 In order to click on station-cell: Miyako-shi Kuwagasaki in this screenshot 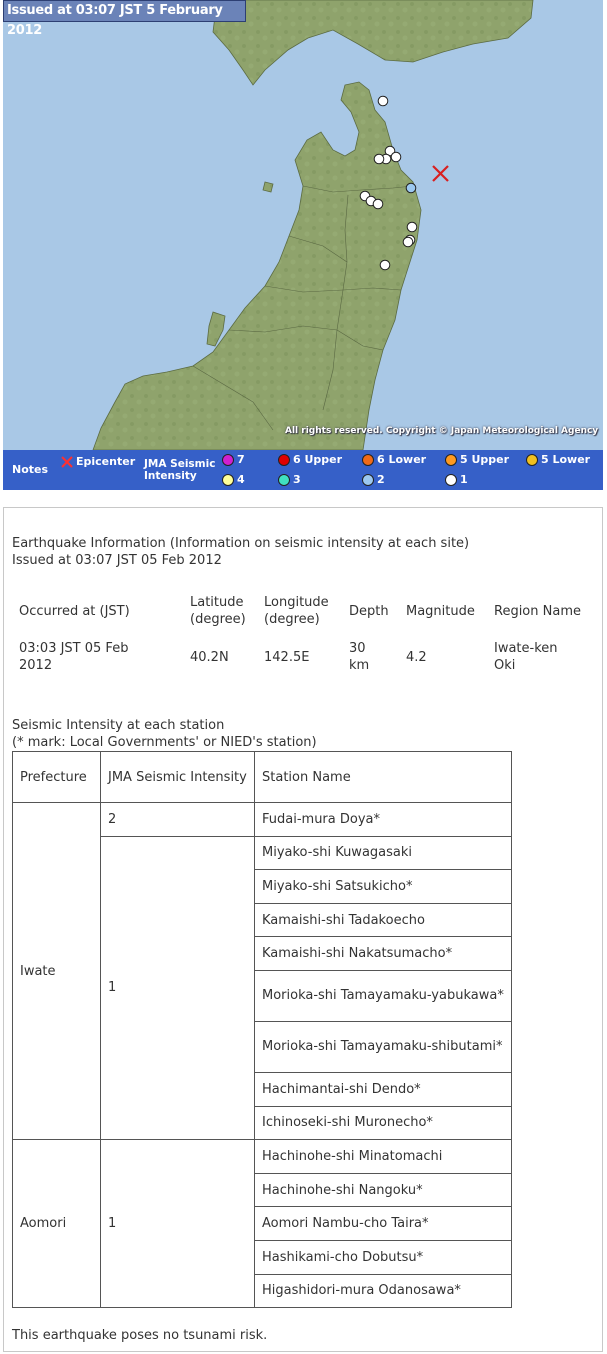, I will do `click(383, 853)`.